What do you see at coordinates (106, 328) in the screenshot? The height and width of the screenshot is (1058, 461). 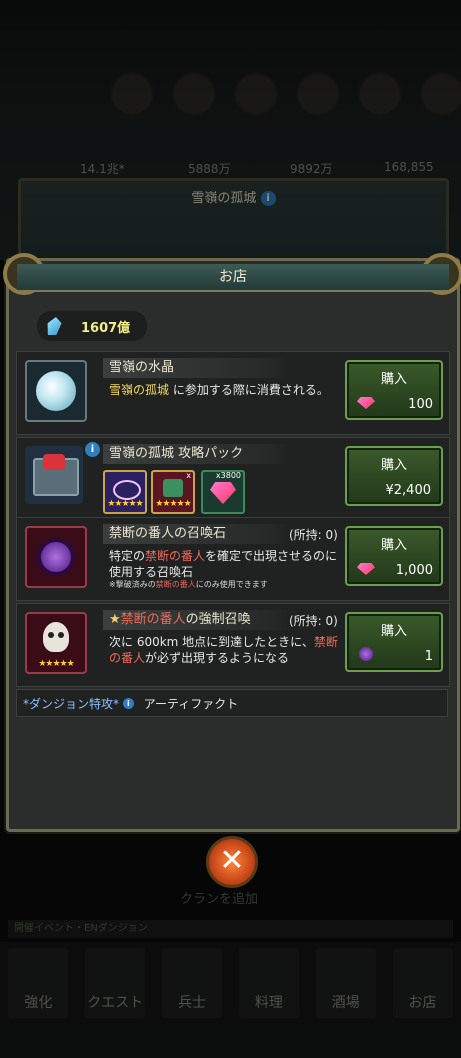 I see `currency-value: 1607億` at bounding box center [106, 328].